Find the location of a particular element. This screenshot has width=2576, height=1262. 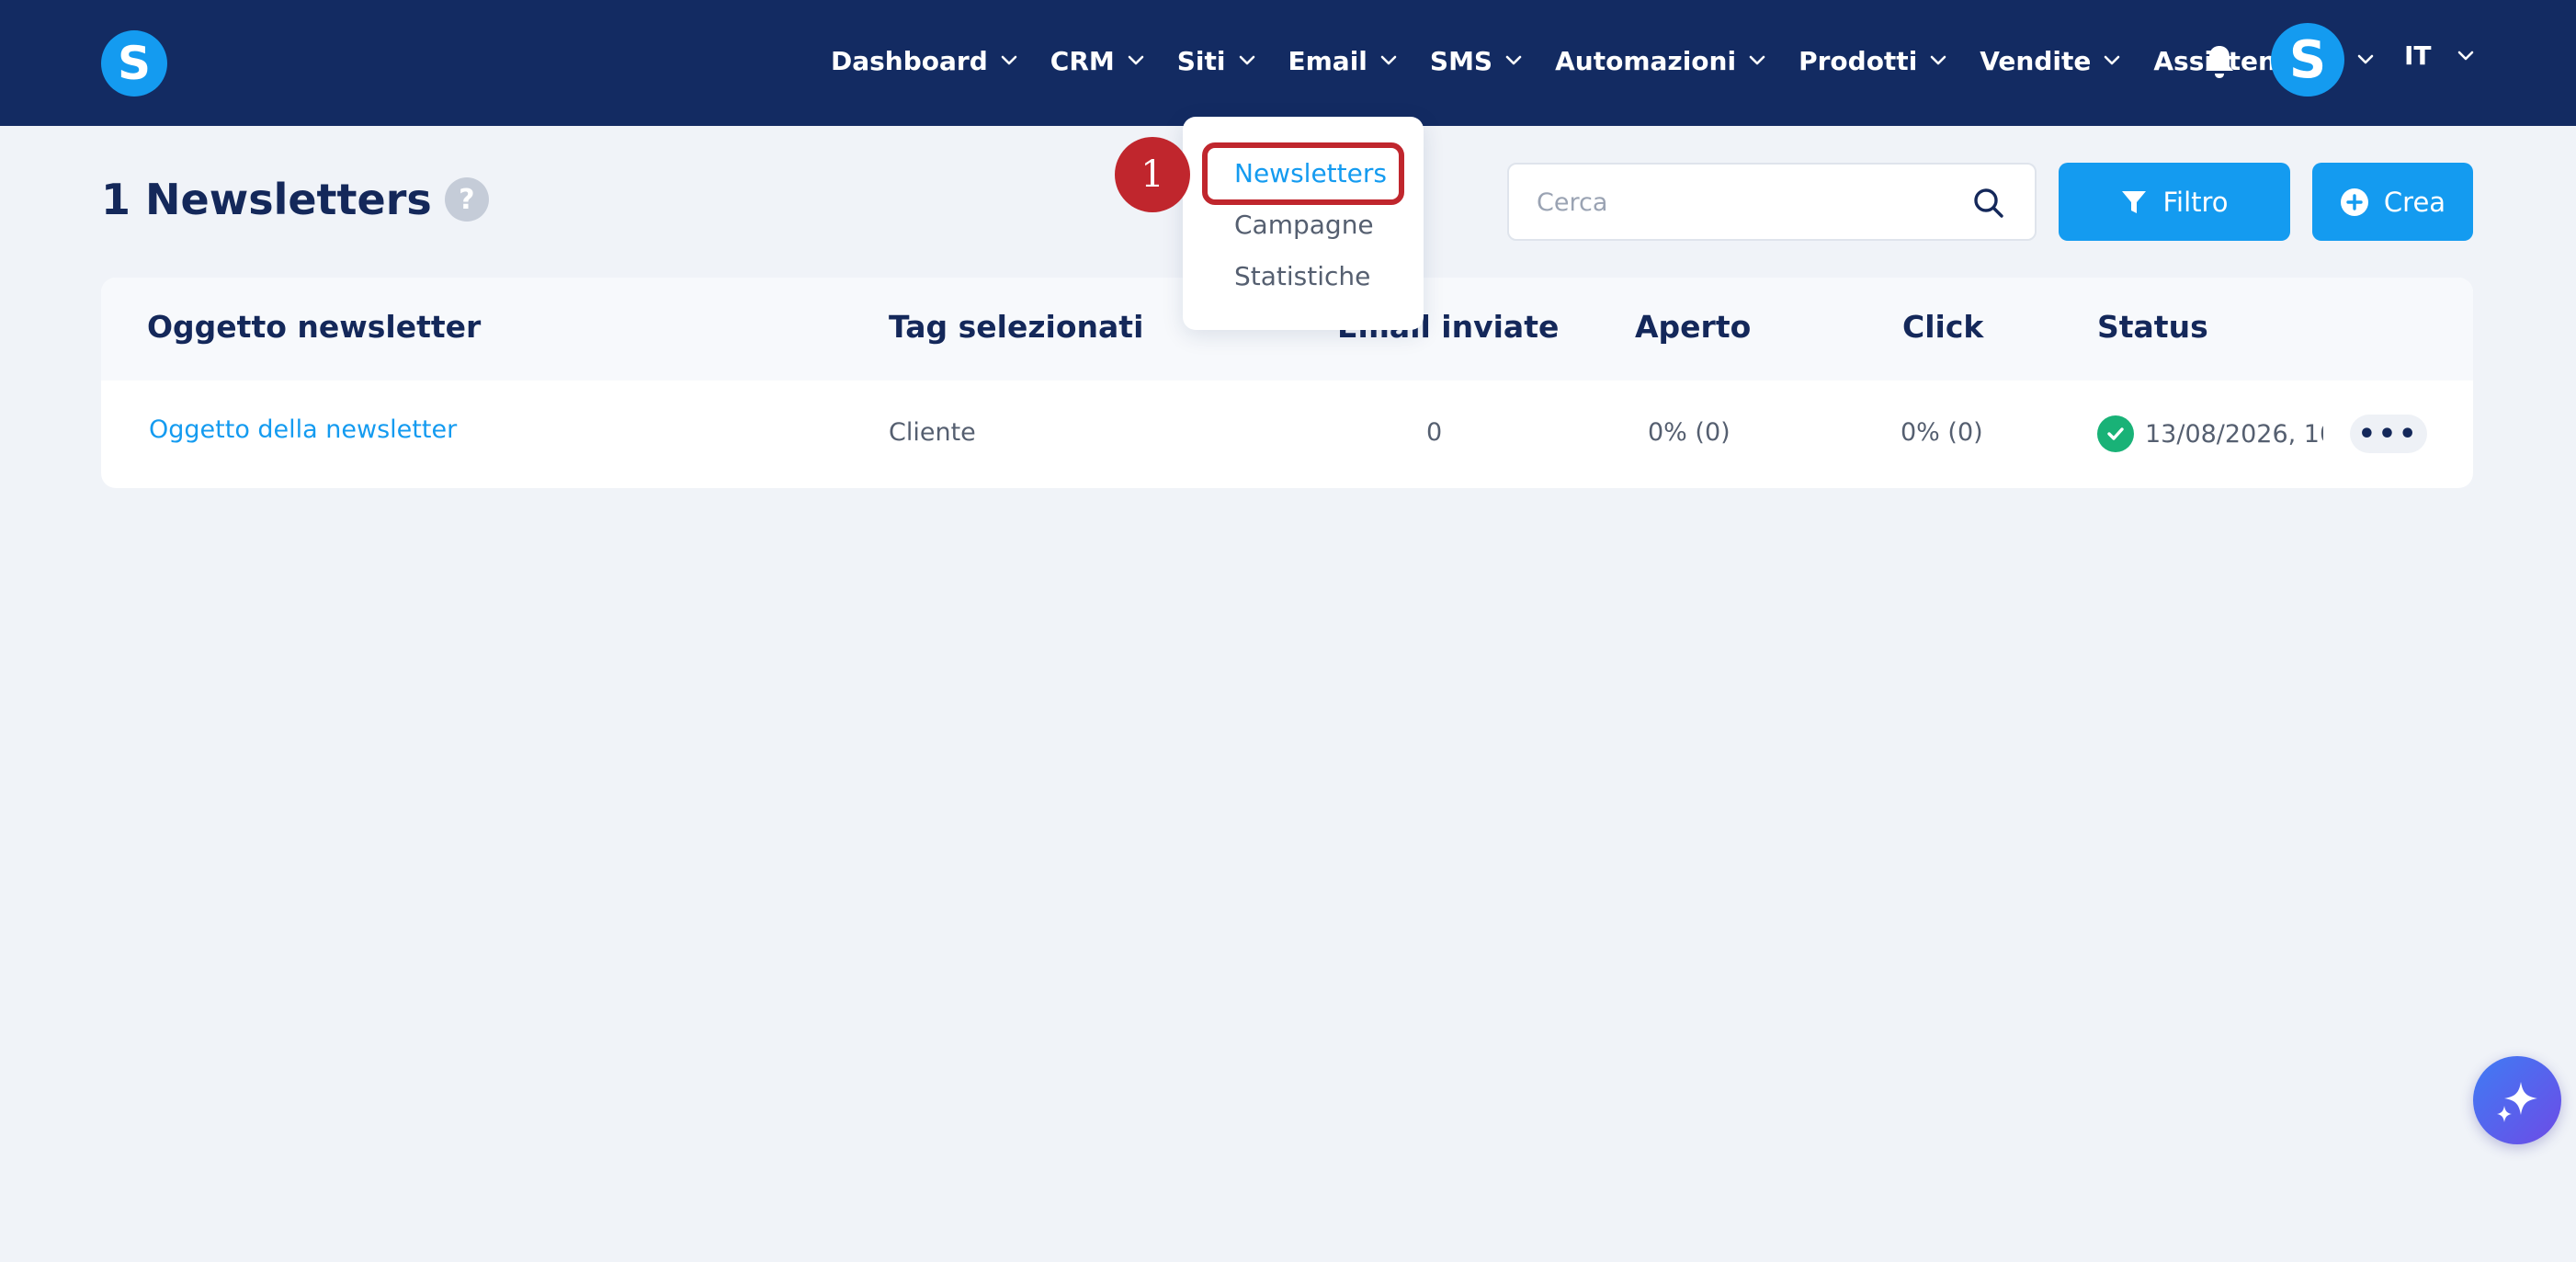

opened-cell: 0% (0) is located at coordinates (1689, 432).